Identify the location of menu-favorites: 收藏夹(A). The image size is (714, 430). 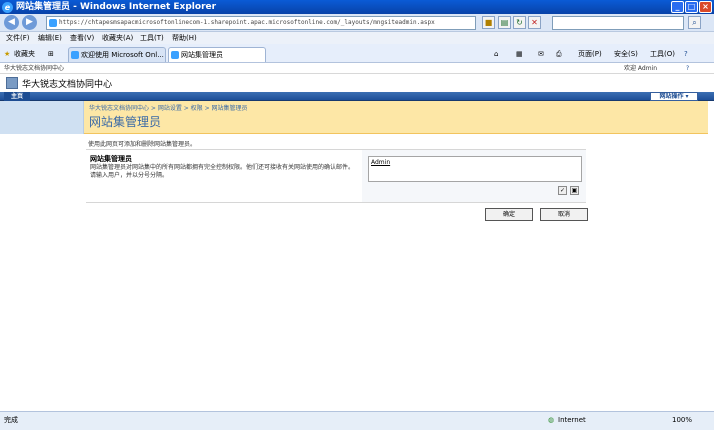
(117, 38).